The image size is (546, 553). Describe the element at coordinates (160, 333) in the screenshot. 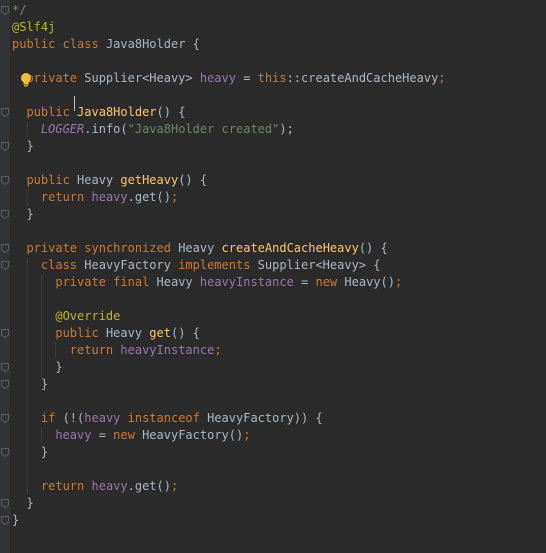

I see `code-token: get` at that location.